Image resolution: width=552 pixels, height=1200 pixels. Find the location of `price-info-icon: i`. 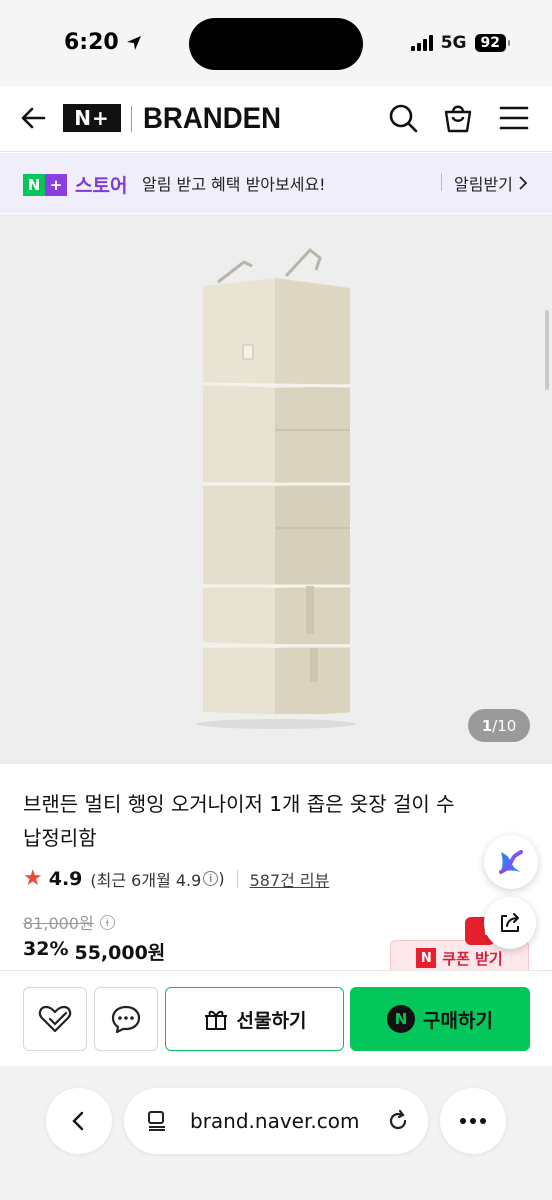

price-info-icon: i is located at coordinates (107, 922).